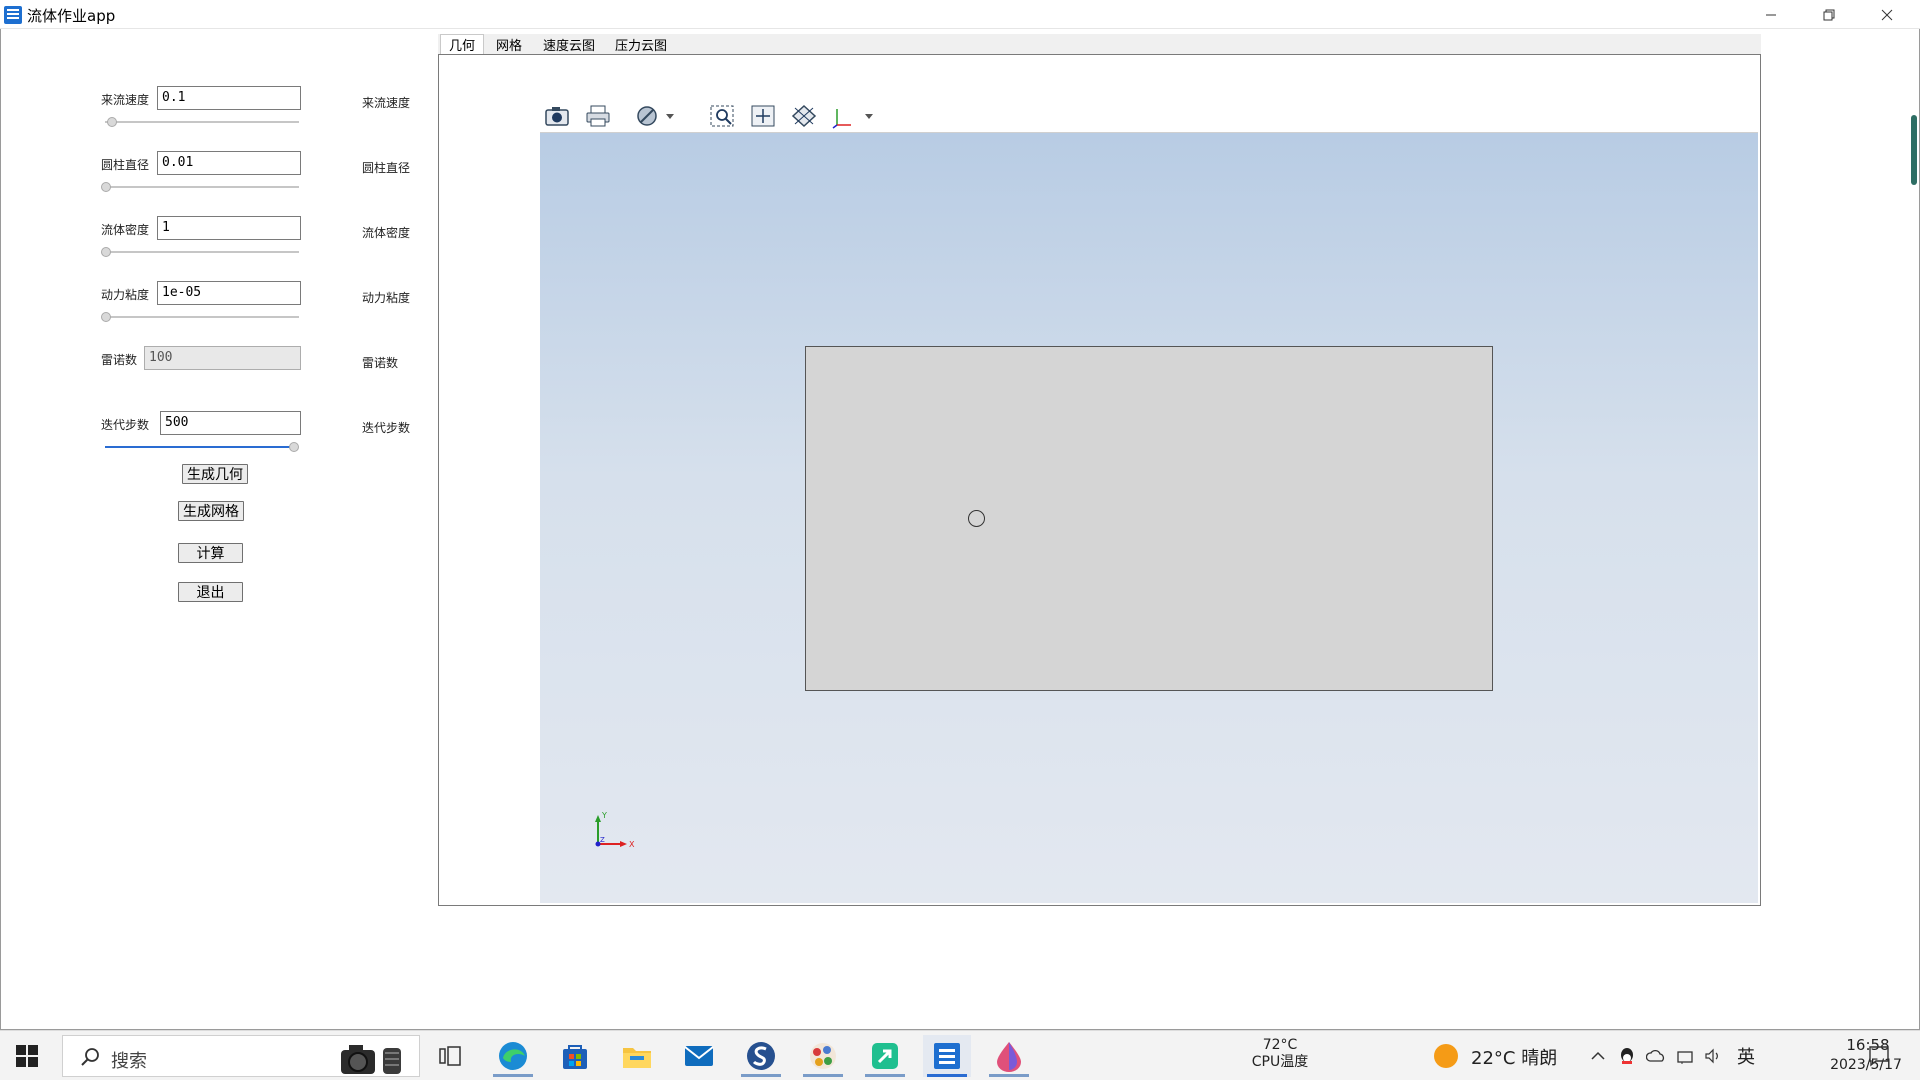  I want to click on zoom-box-icon, so click(722, 116).